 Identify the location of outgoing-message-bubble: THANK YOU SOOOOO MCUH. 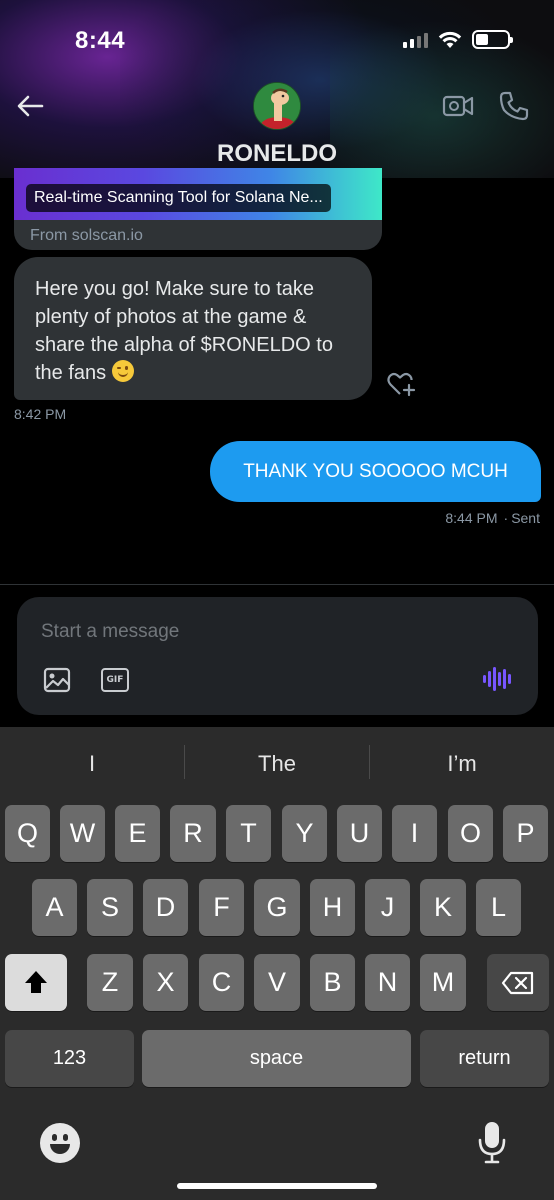
(375, 471).